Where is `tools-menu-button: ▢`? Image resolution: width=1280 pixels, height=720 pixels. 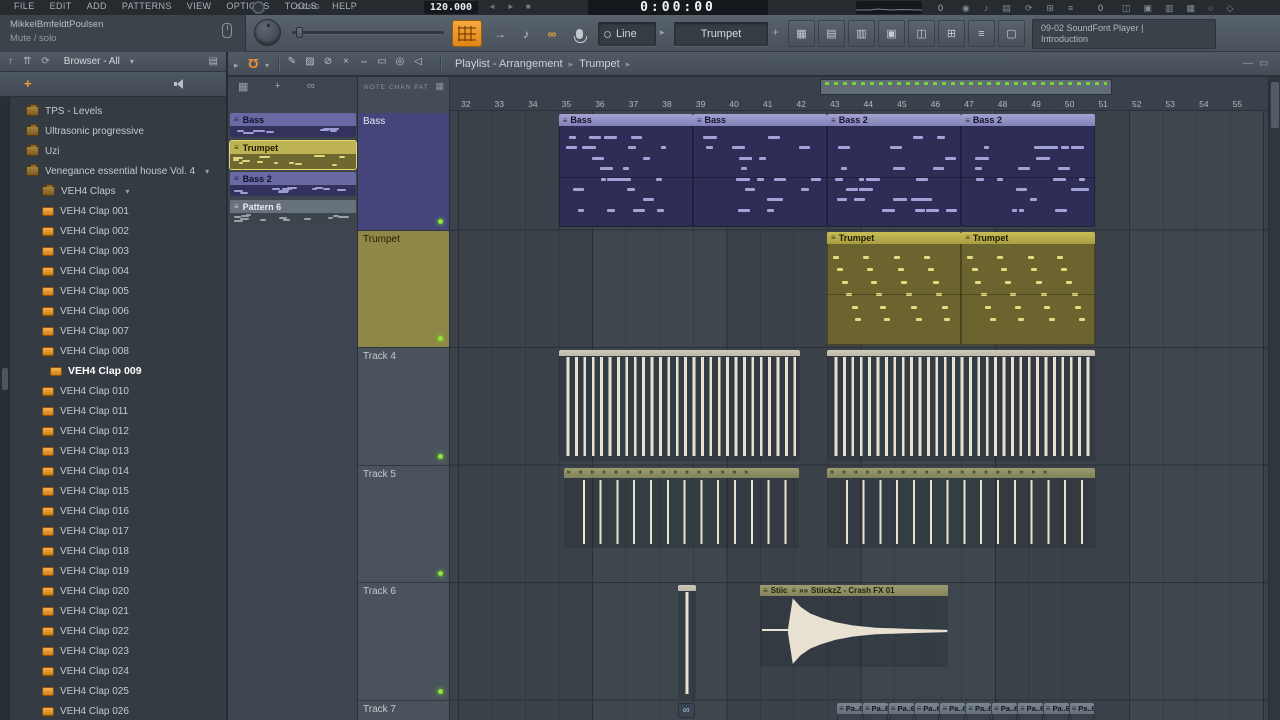 tools-menu-button: ▢ is located at coordinates (1011, 33).